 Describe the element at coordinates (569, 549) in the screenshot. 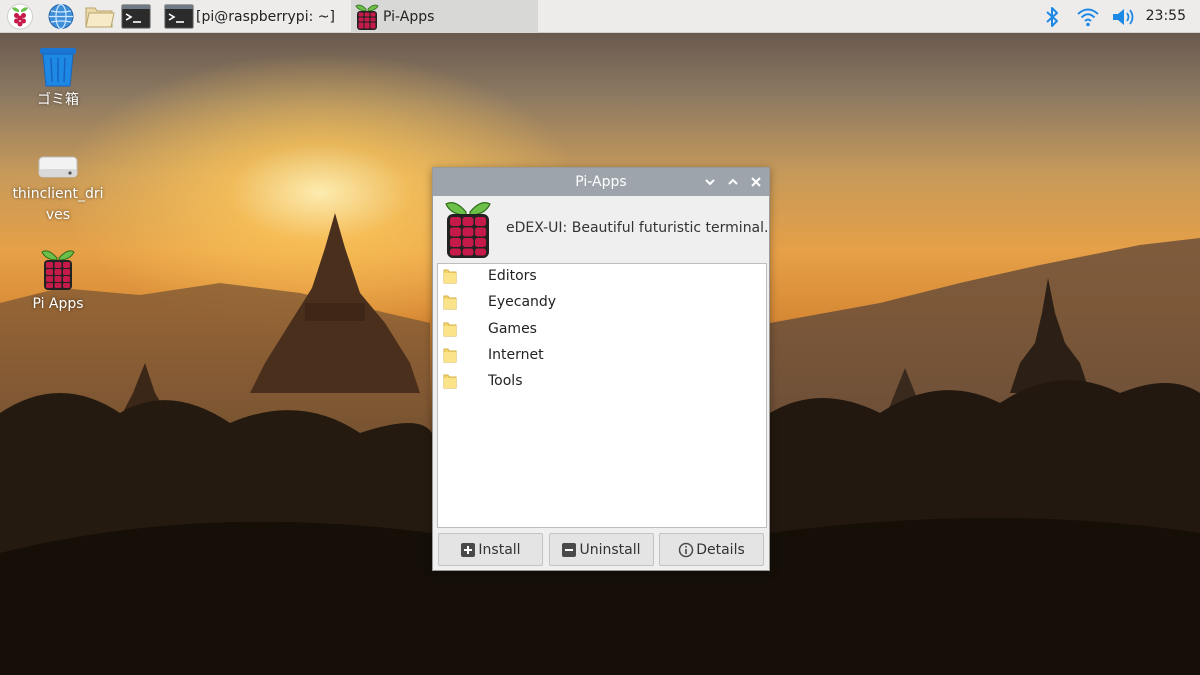

I see `minus-icon` at that location.